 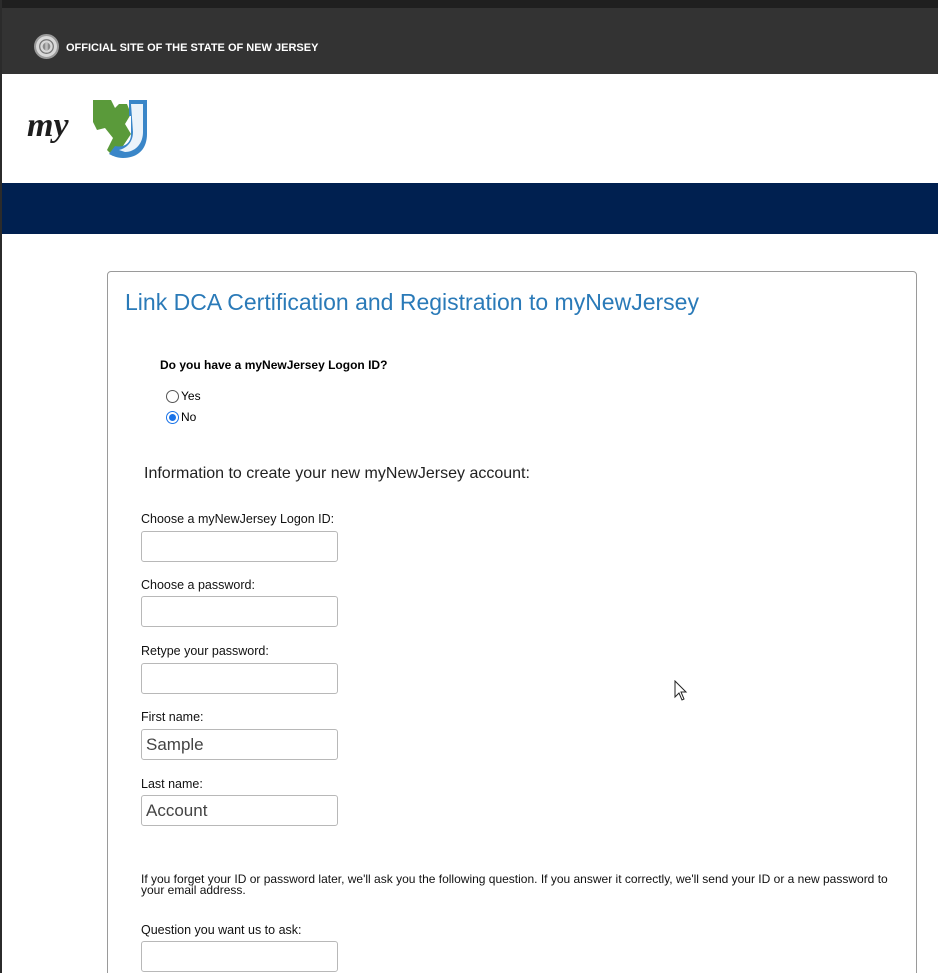 What do you see at coordinates (172, 784) in the screenshot?
I see `last-name-label: Last name:` at bounding box center [172, 784].